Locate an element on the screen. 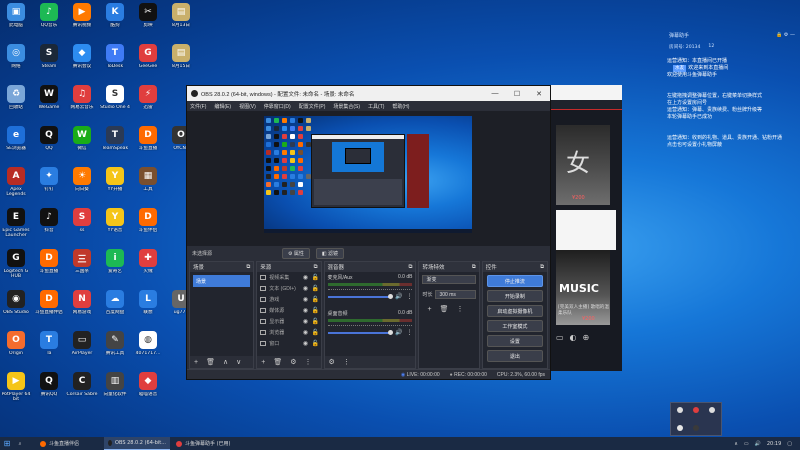 The image size is (800, 450). desktop-icon: C Corsair Sabre is located at coordinates (82, 389).